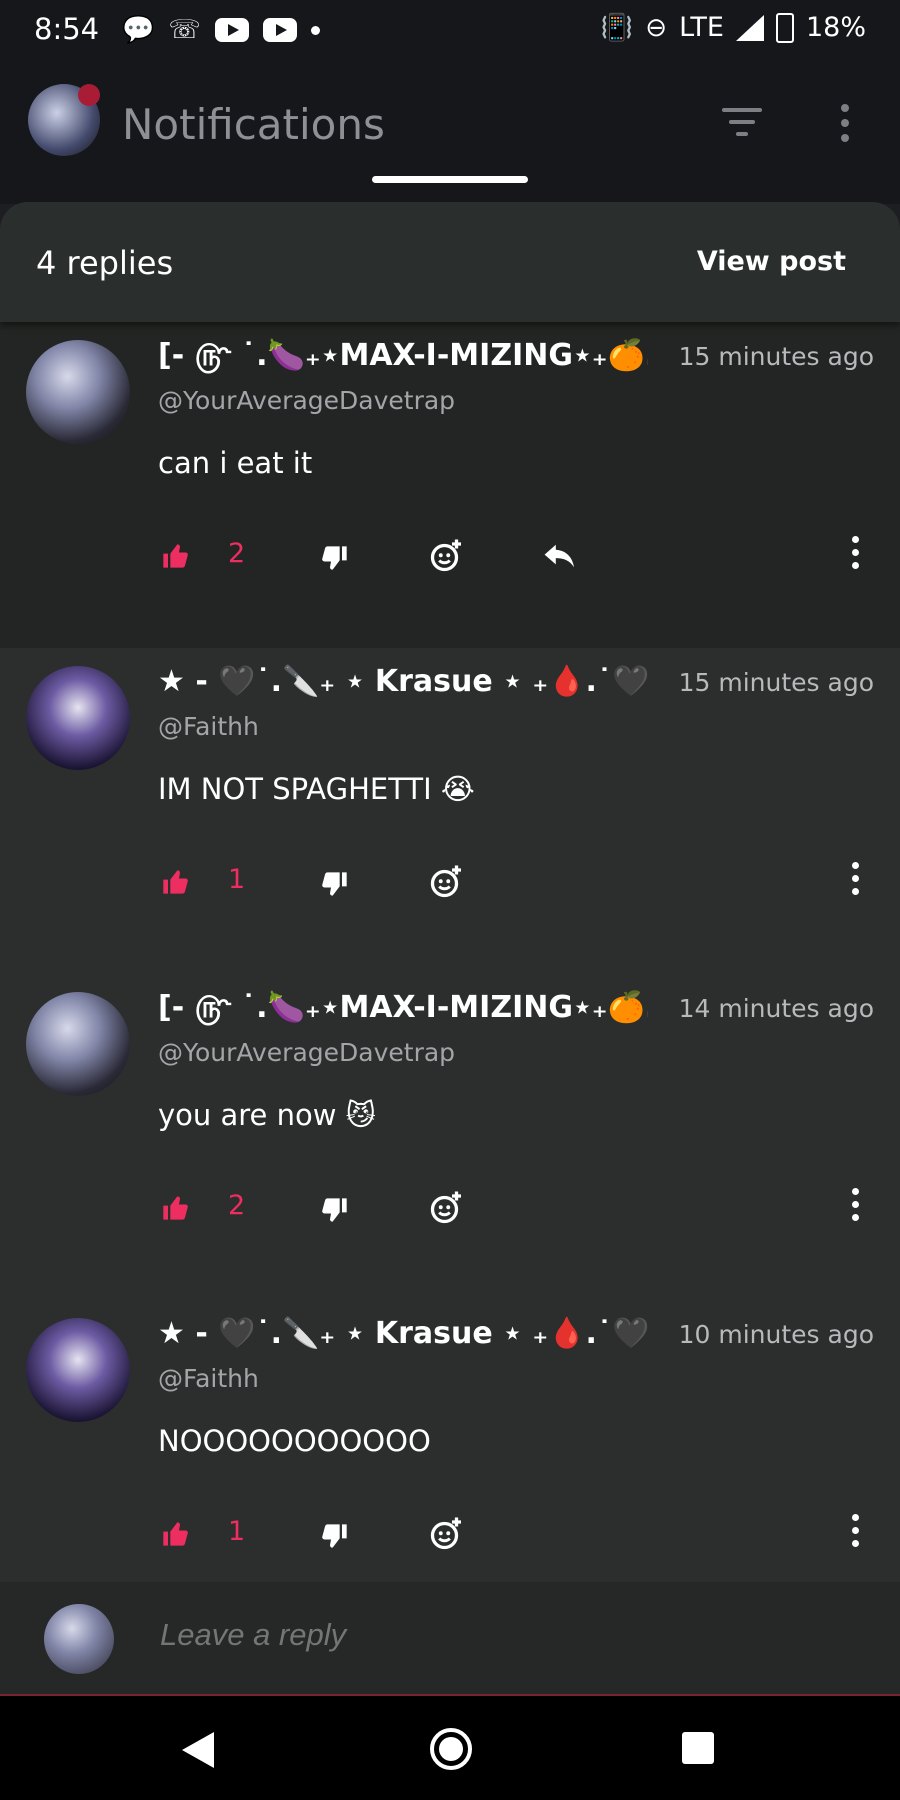 The width and height of the screenshot is (900, 1800). What do you see at coordinates (450, 262) in the screenshot?
I see `sheet-header: 4 replies View post` at bounding box center [450, 262].